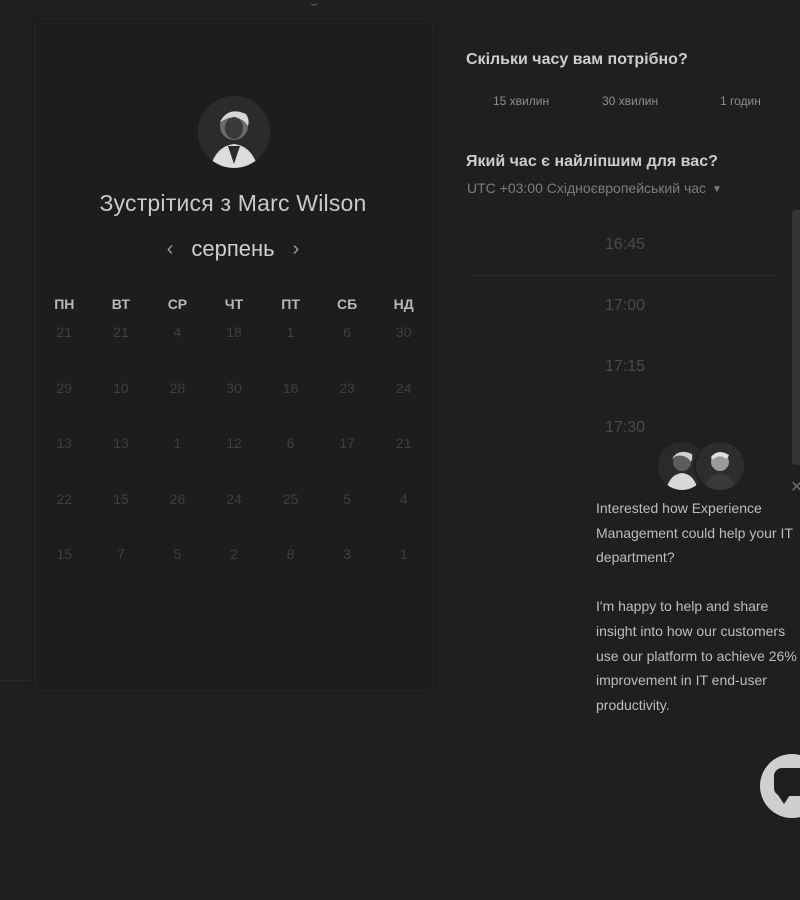 Image resolution: width=800 pixels, height=900 pixels. I want to click on weekday-label: СР, so click(177, 304).